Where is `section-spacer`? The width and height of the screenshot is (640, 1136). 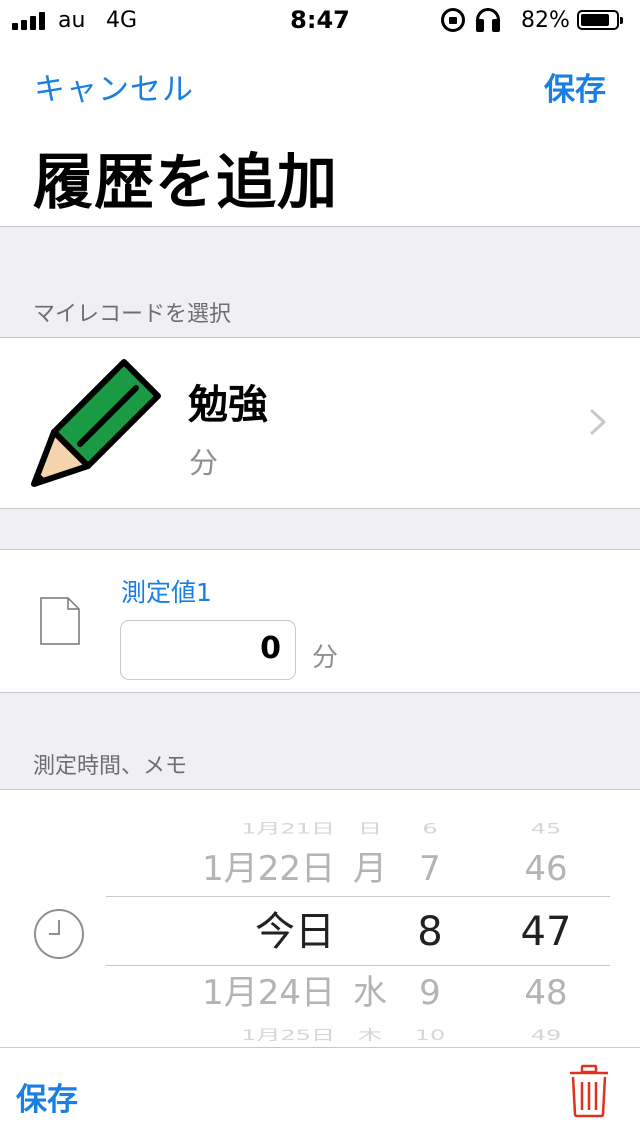
section-spacer is located at coordinates (320, 529).